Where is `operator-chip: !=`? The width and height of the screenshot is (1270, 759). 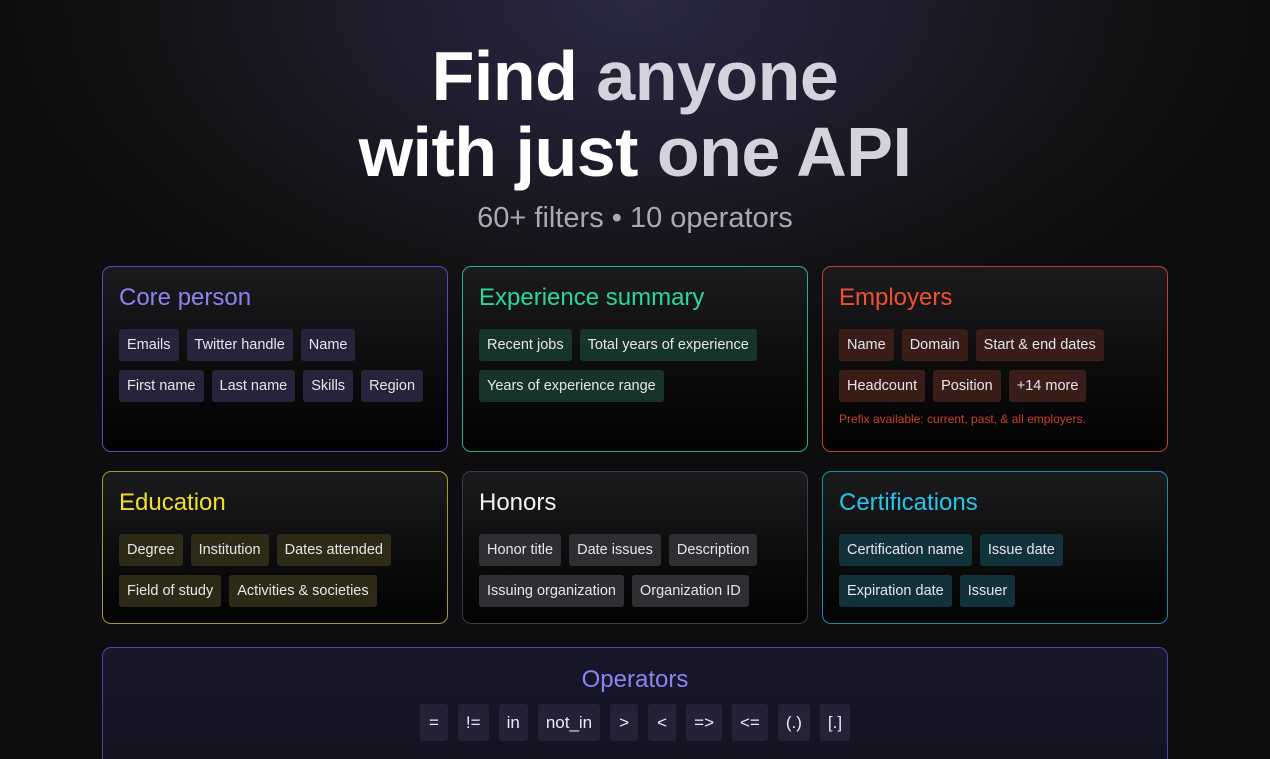
operator-chip: != is located at coordinates (473, 722).